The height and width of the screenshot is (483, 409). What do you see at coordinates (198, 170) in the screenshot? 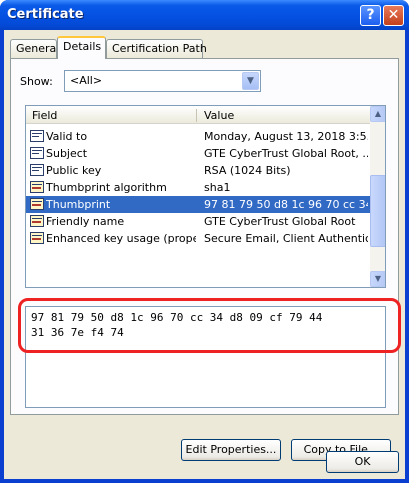
I see `list-item: Public key RSA (1024 Bits)` at bounding box center [198, 170].